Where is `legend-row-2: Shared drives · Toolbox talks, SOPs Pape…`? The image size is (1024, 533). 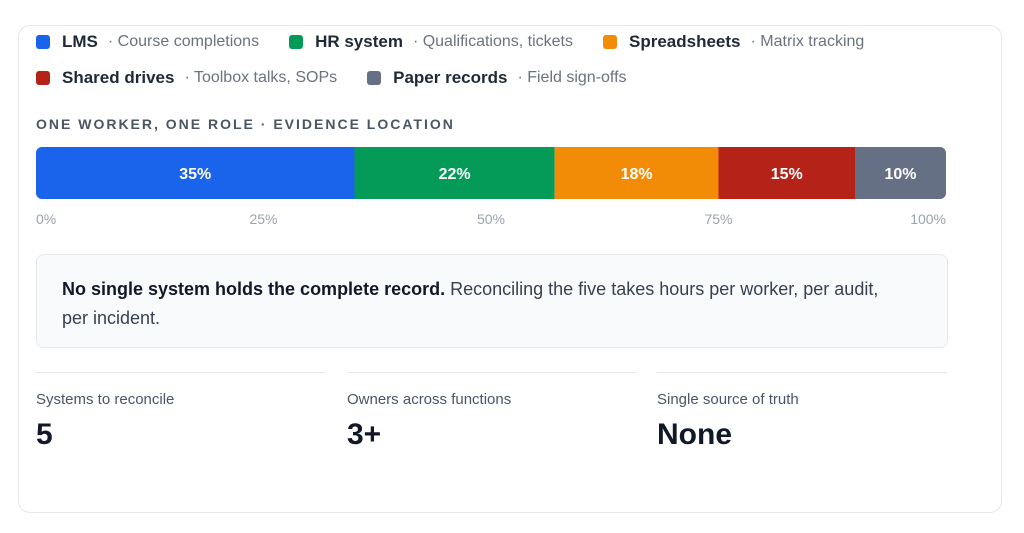 legend-row-2: Shared drives · Toolbox talks, SOPs Pape… is located at coordinates (496, 78).